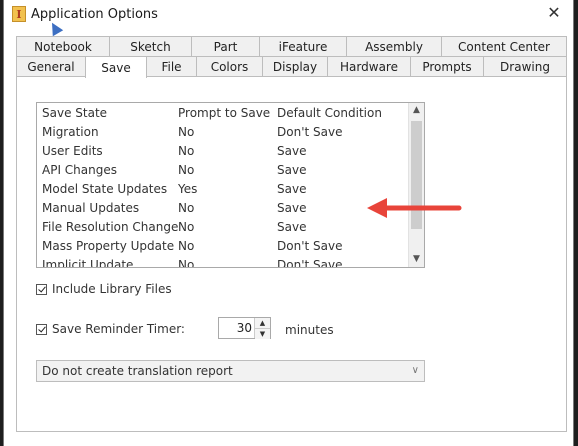 Image resolution: width=578 pixels, height=446 pixels. What do you see at coordinates (105, 188) in the screenshot?
I see `save-state-cell: Model State Updates` at bounding box center [105, 188].